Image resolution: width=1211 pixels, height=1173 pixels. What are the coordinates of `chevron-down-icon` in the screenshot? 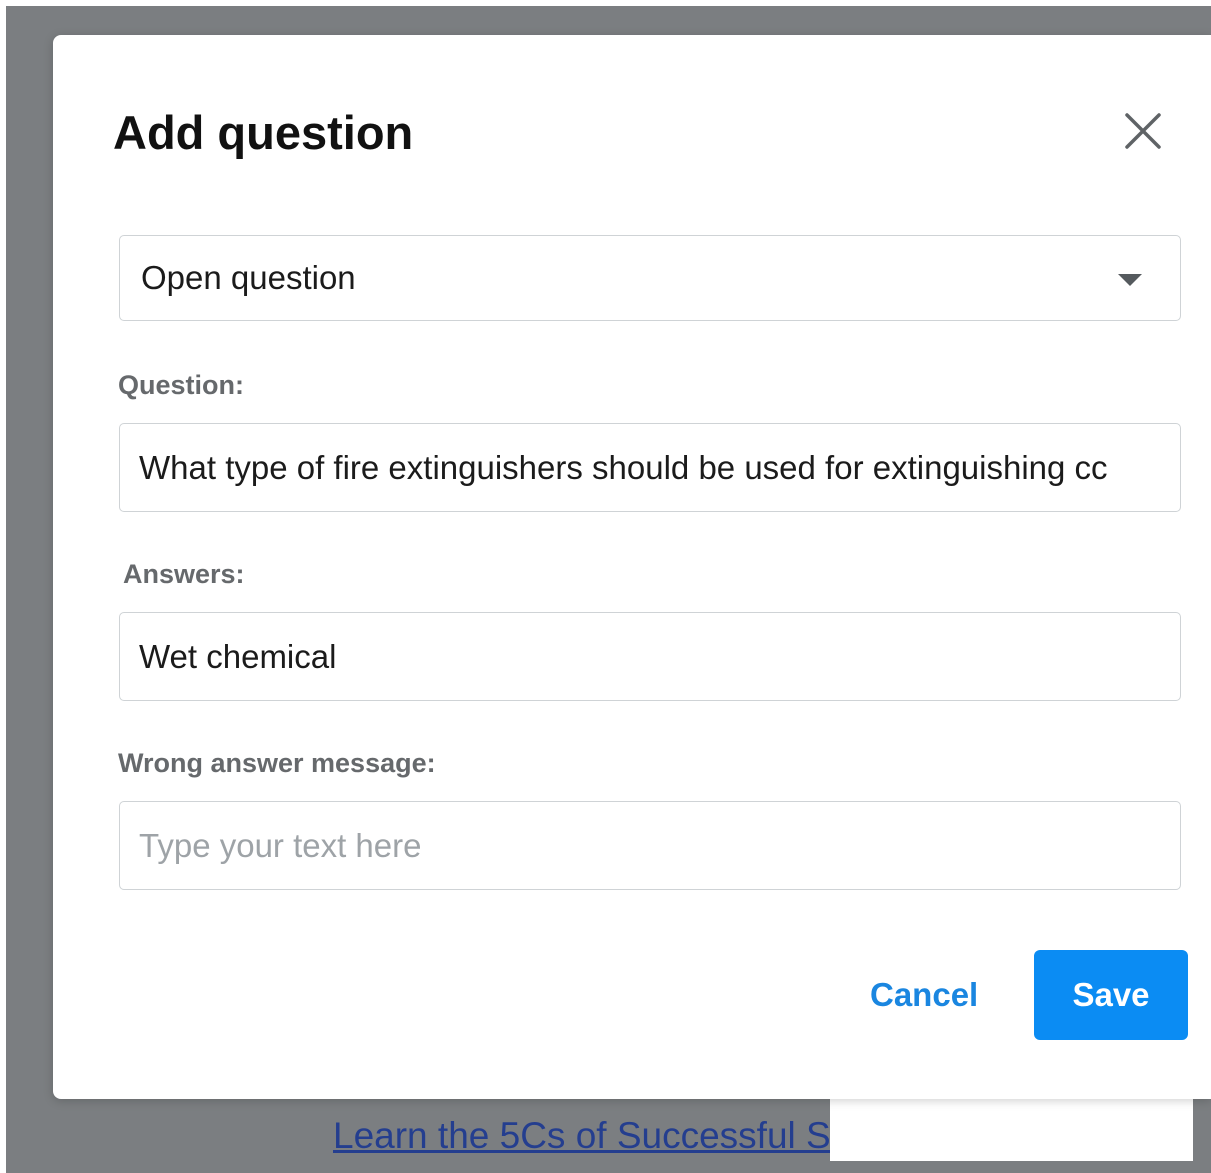 It's located at (1130, 280).